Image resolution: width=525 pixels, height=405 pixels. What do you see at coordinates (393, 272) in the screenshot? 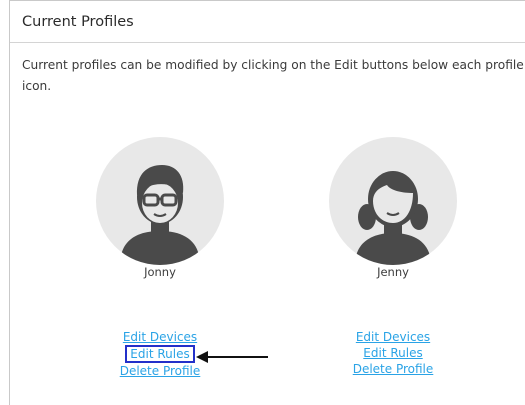
I see `profile-name: Jenny` at bounding box center [393, 272].